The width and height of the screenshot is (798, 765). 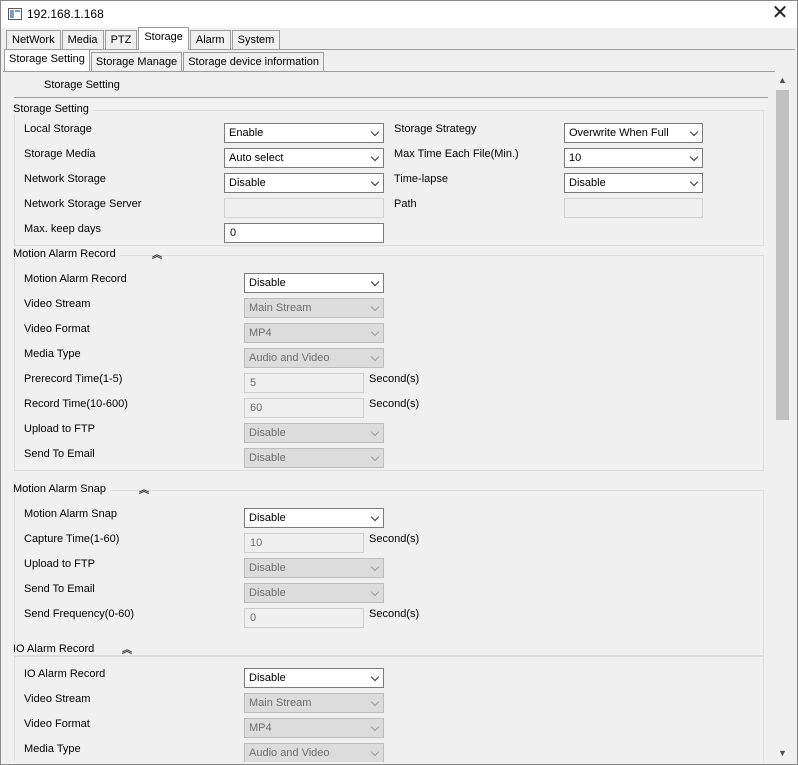 I want to click on tab-system: System, so click(x=256, y=39).